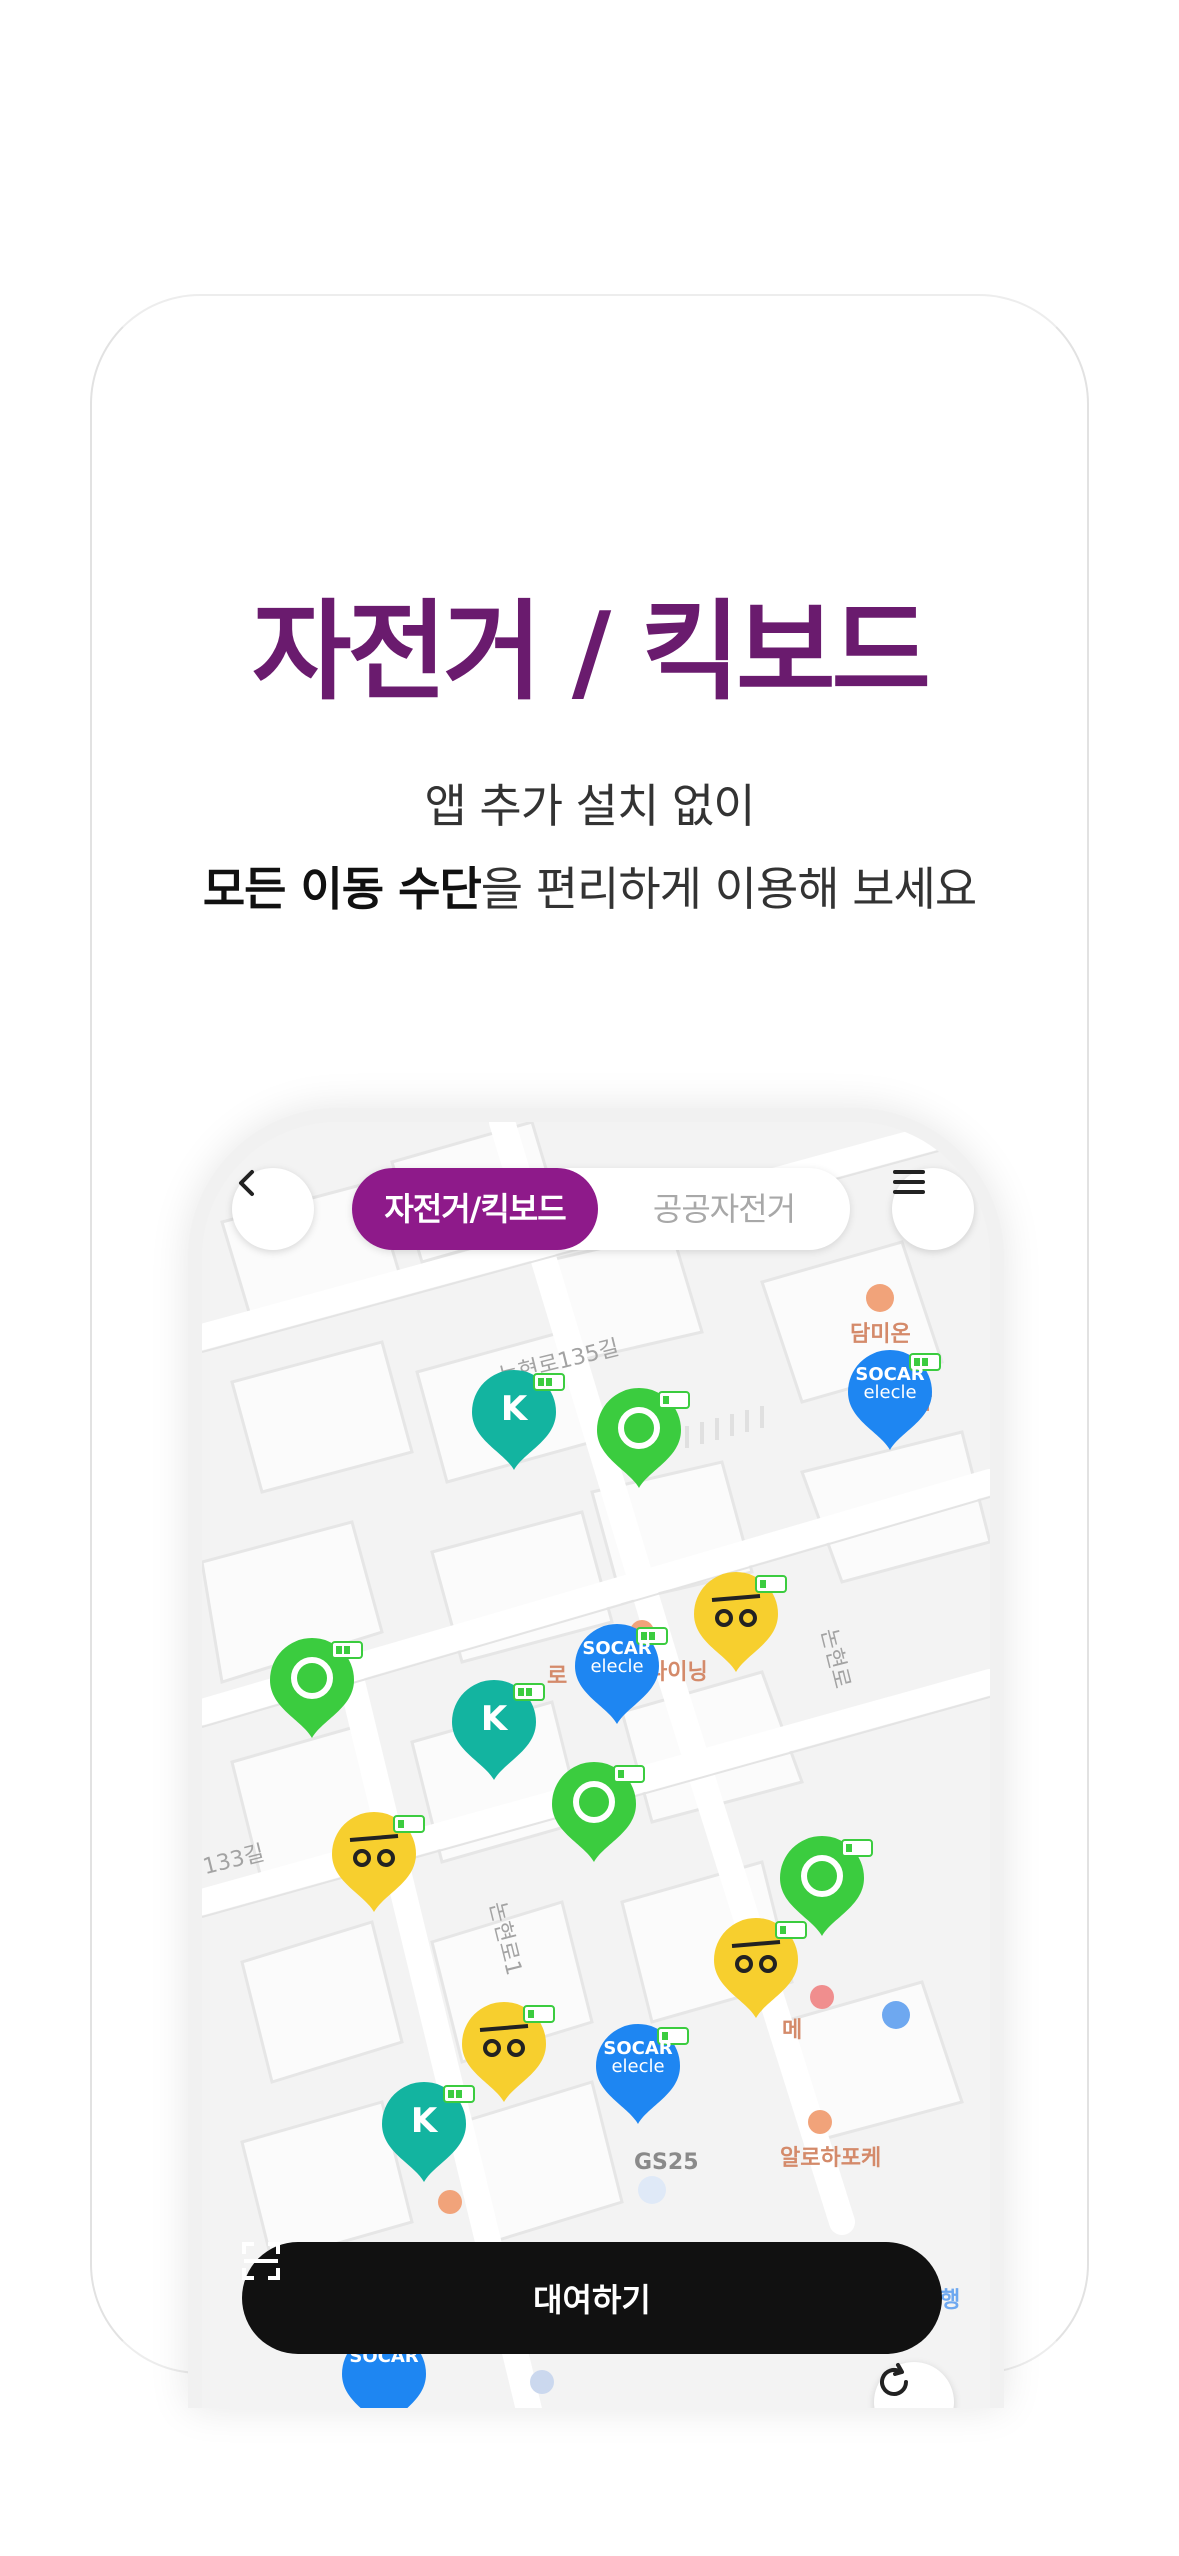 This screenshot has width=1179, height=2556. I want to click on bus-stop-dot, so click(896, 2015).